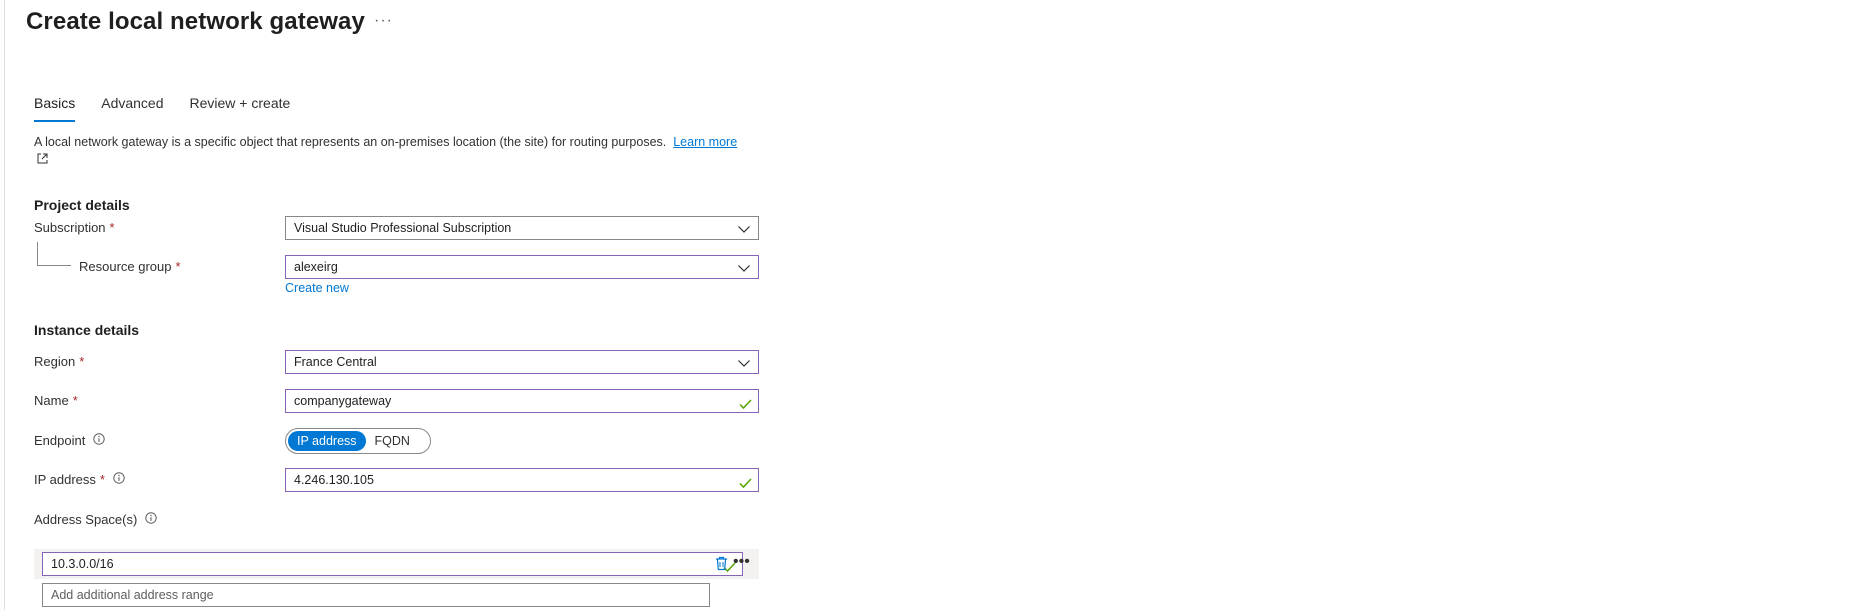 The image size is (1870, 610). I want to click on tab-review-create: Review + create, so click(240, 108).